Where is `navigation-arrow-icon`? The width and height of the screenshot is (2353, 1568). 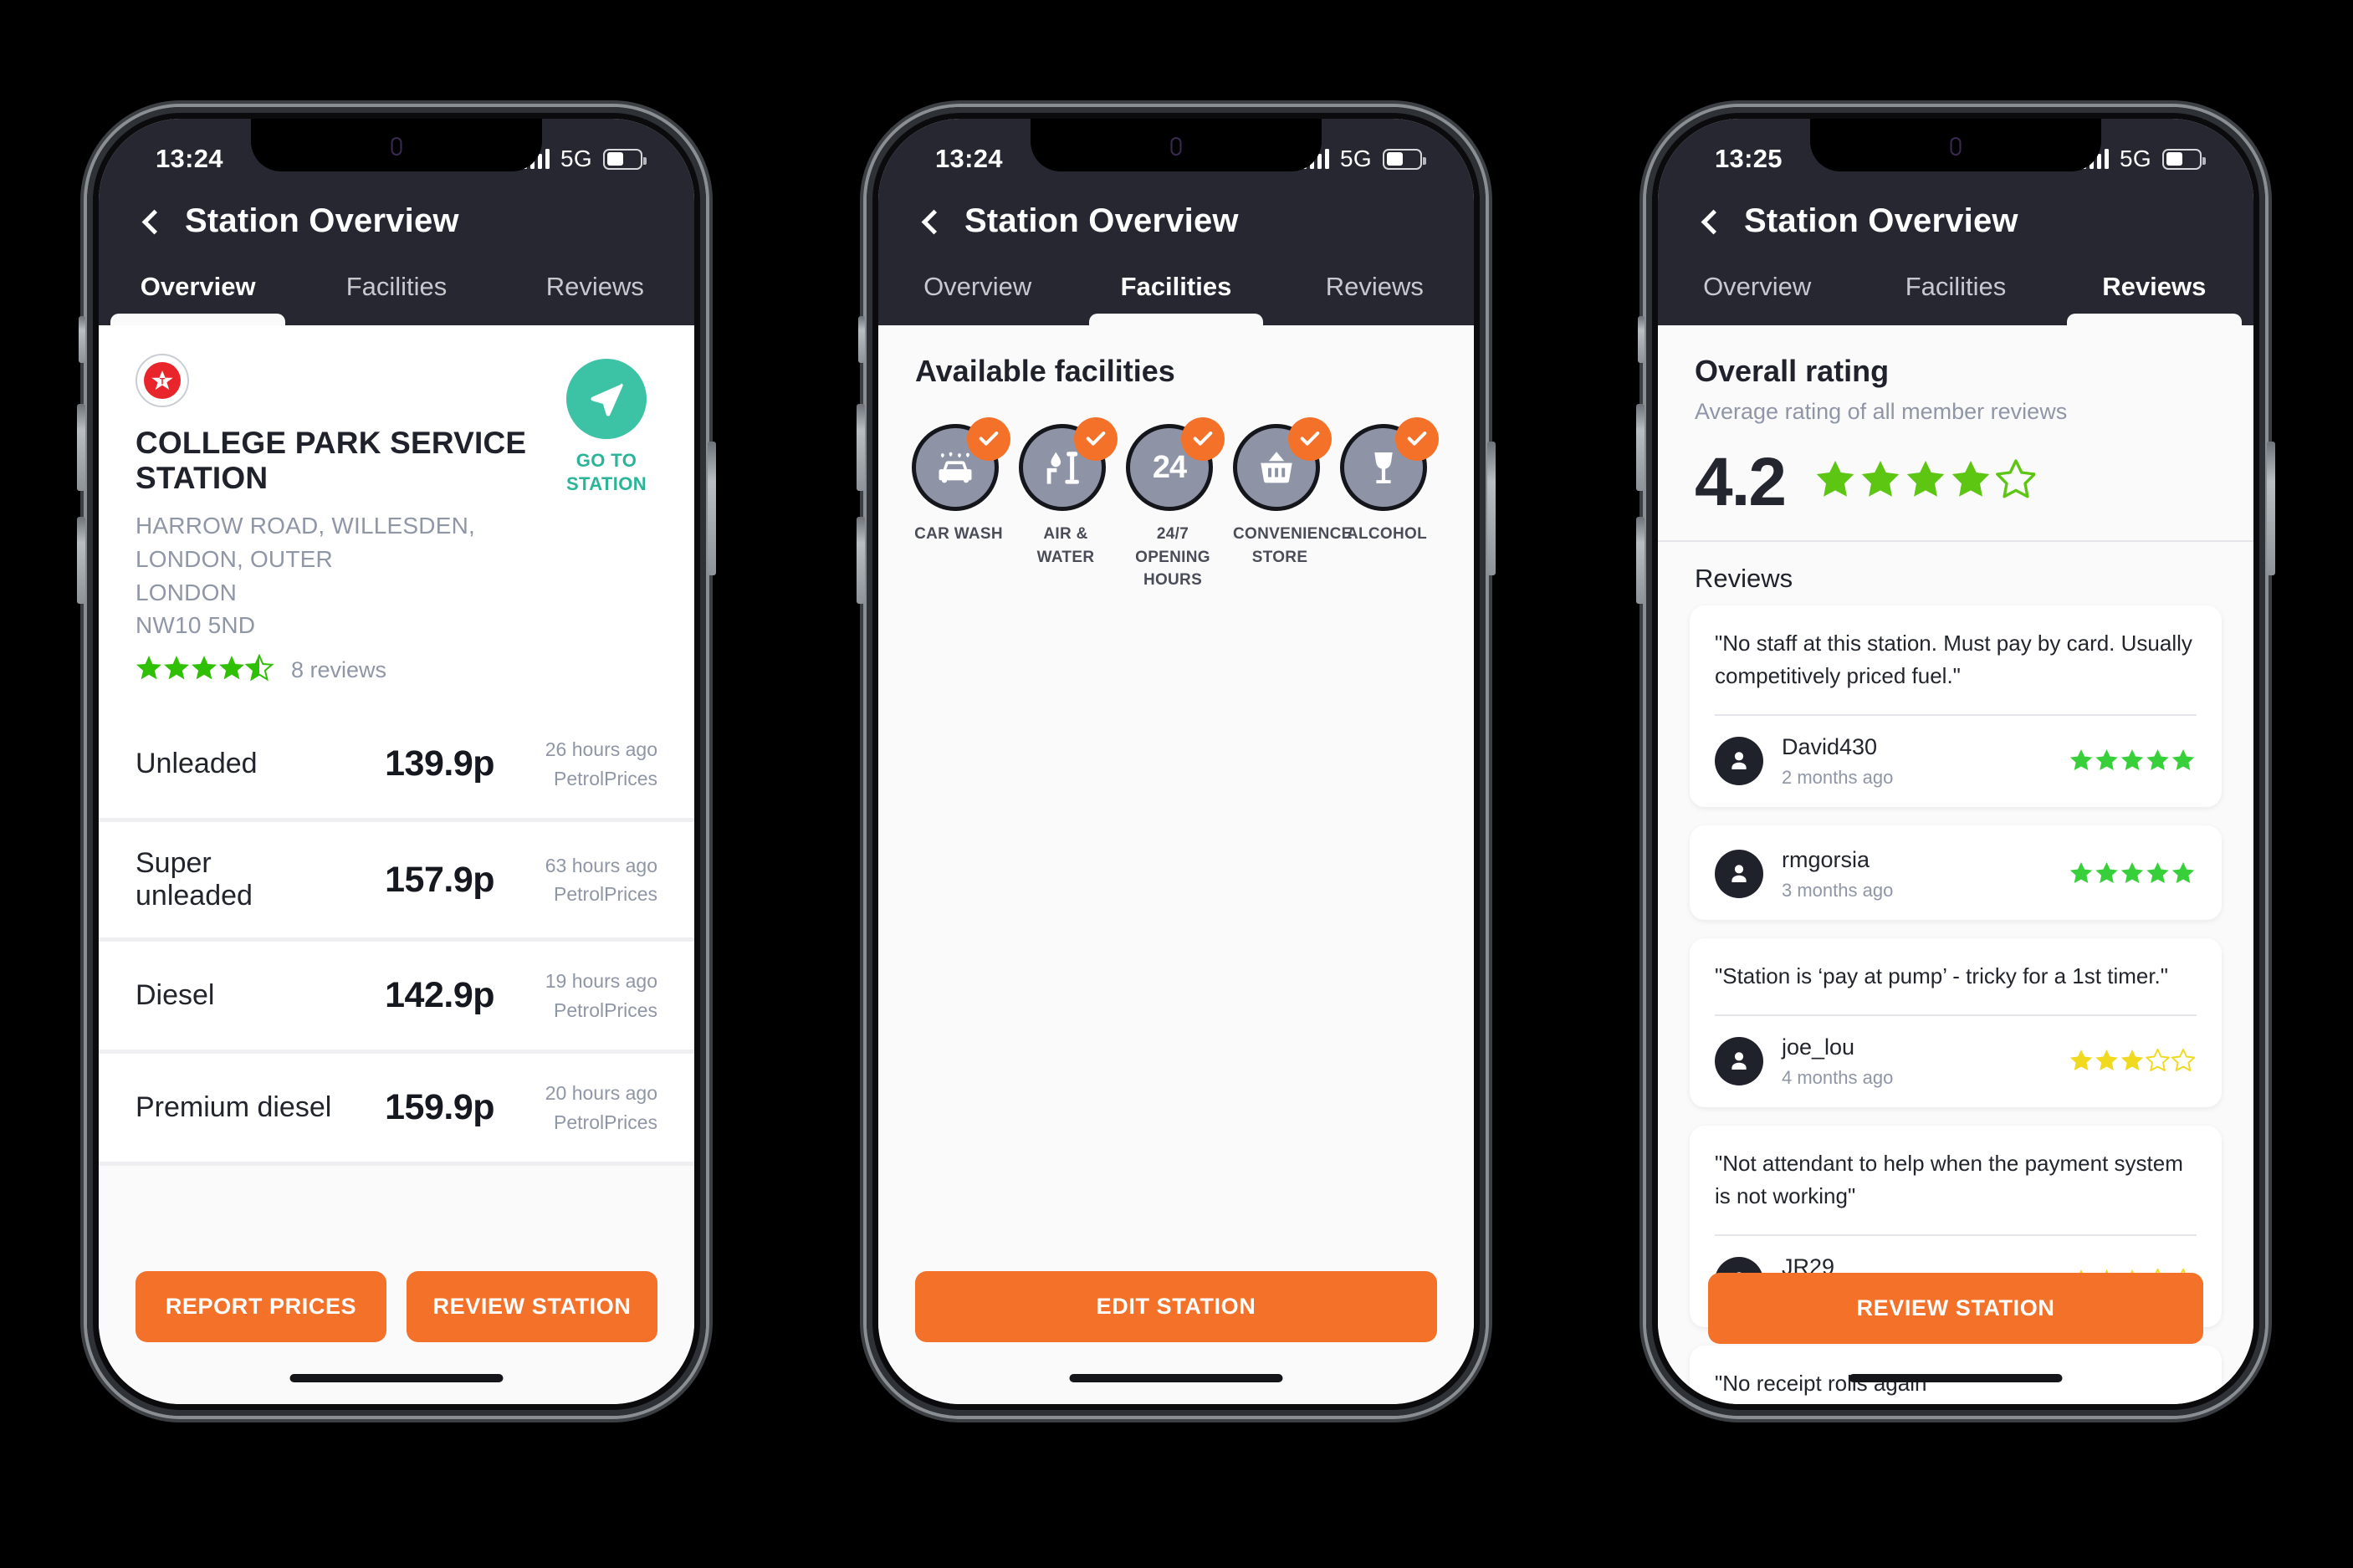
navigation-arrow-icon is located at coordinates (606, 399).